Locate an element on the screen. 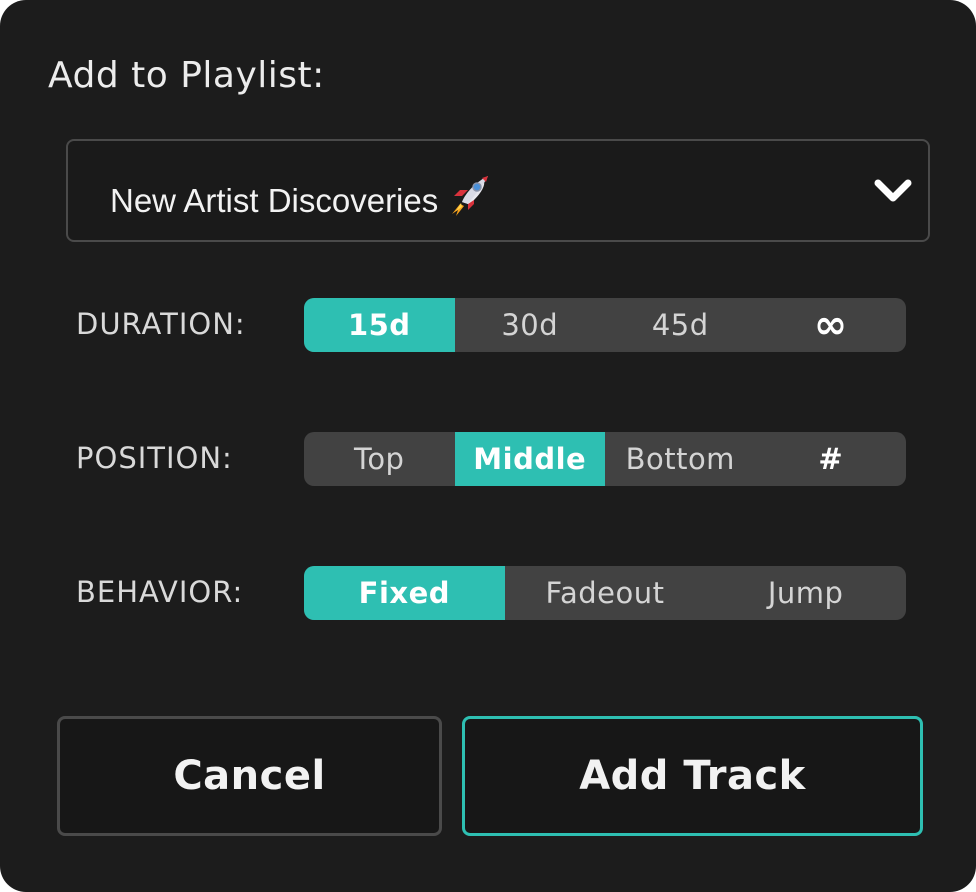  position-option-top: Top is located at coordinates (379, 459).